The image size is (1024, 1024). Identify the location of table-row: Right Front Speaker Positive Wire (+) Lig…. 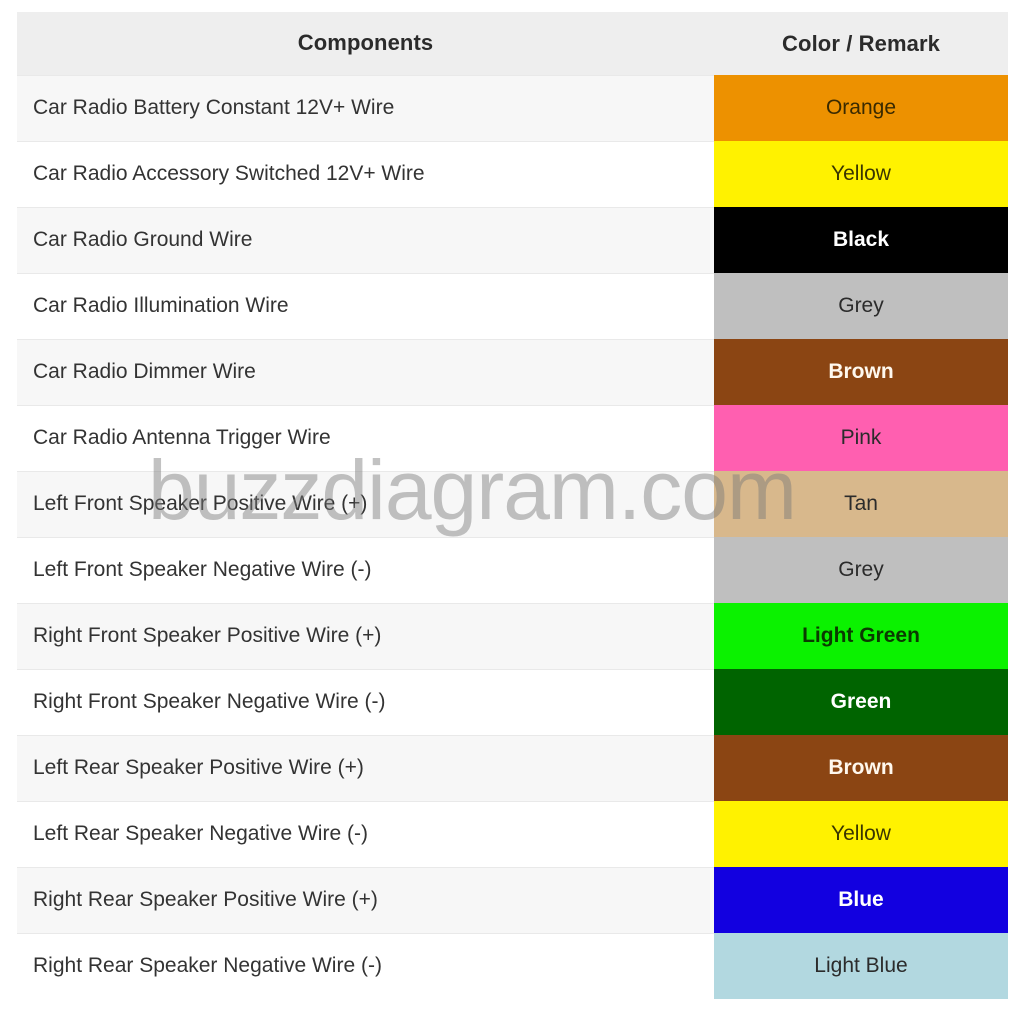
(512, 635).